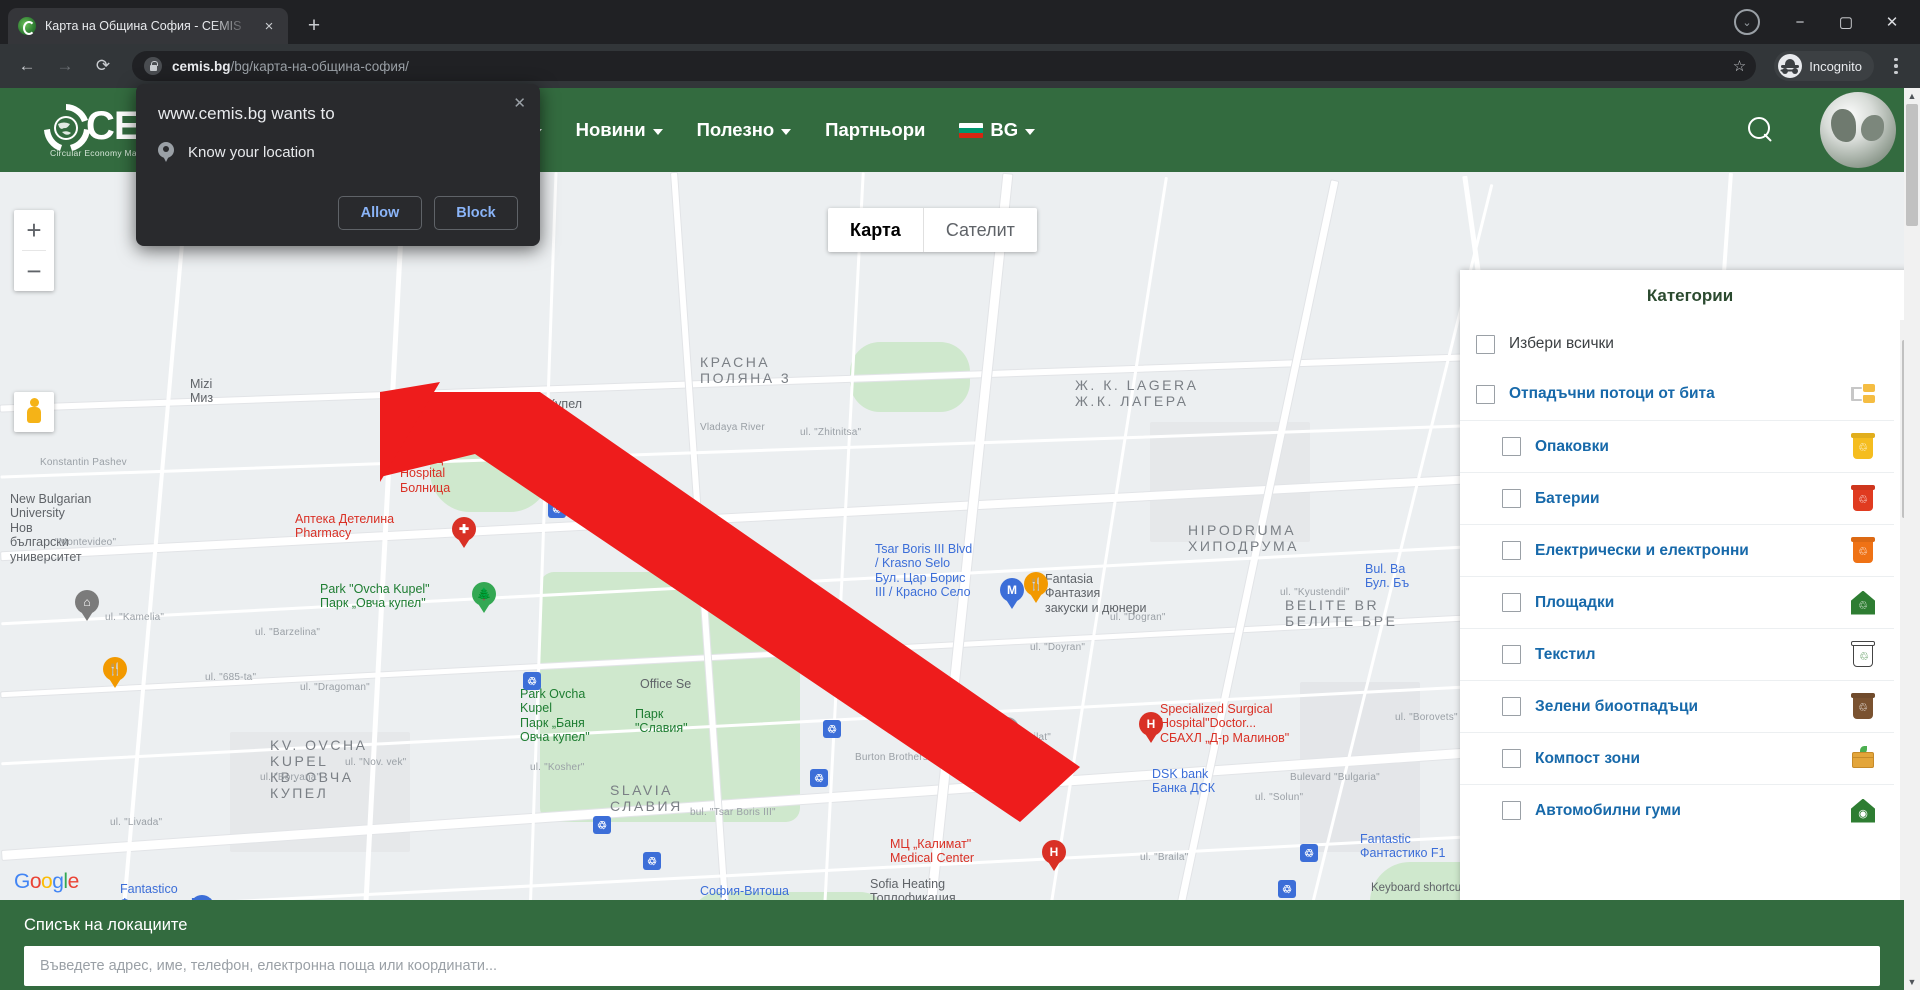 The image size is (1920, 990). What do you see at coordinates (269, 26) in the screenshot?
I see `close-tab-icon: ×` at bounding box center [269, 26].